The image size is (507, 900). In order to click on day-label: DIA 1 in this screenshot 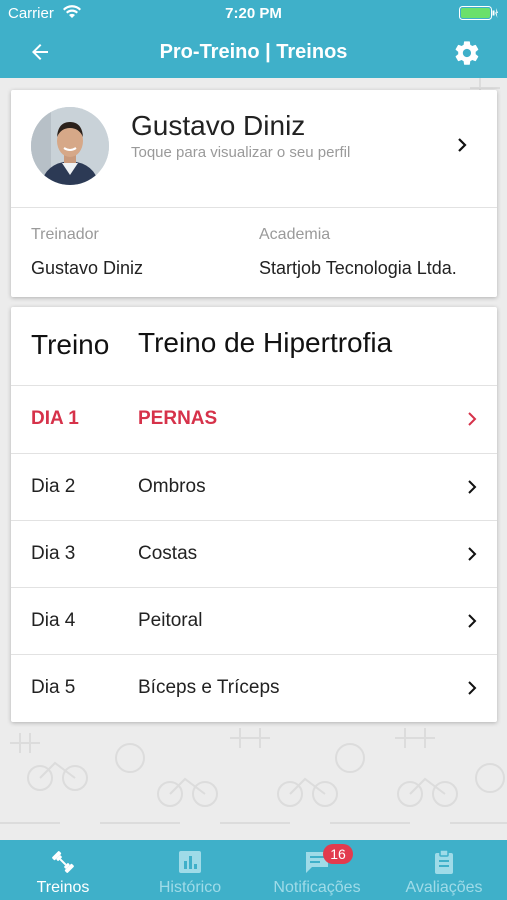, I will do `click(55, 418)`.